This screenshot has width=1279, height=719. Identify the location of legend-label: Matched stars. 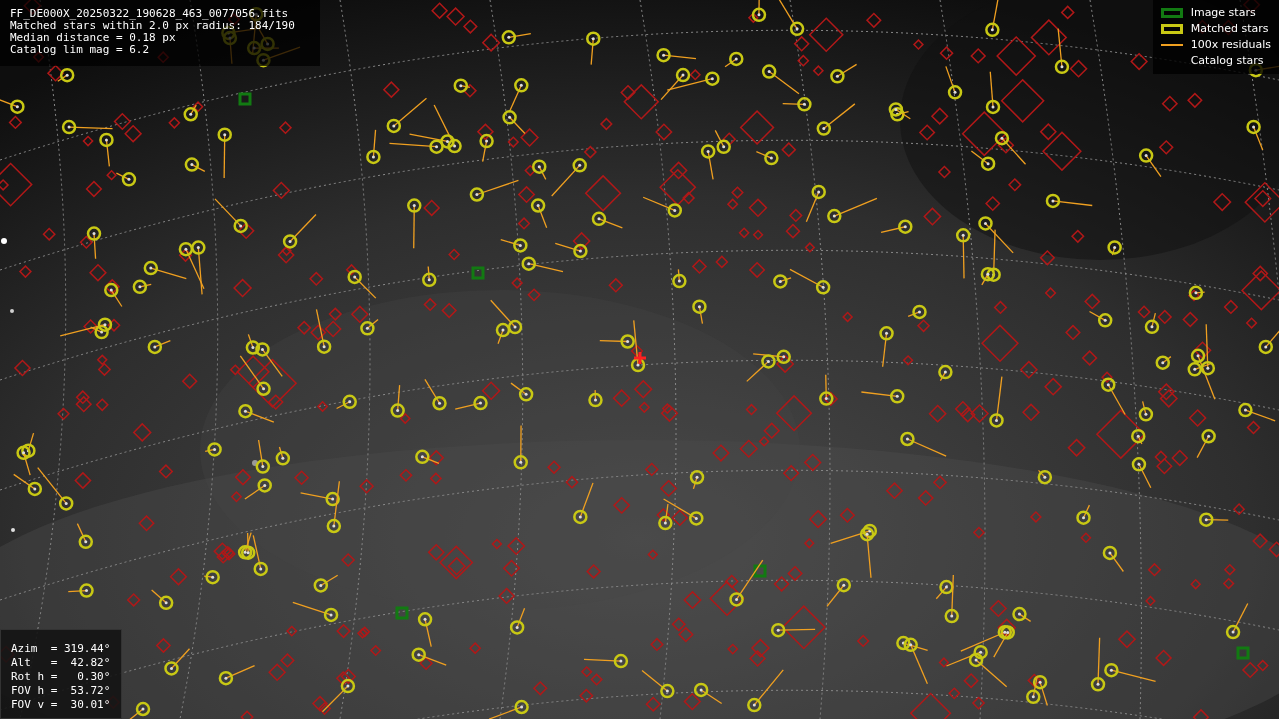
(1229, 28).